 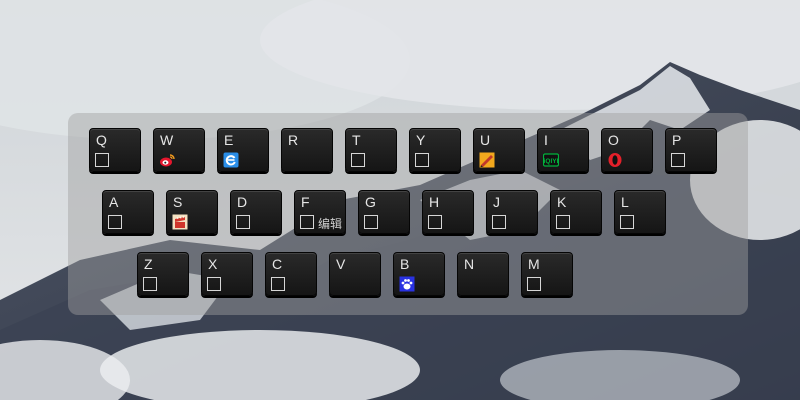 I want to click on key-g: G, so click(x=384, y=212).